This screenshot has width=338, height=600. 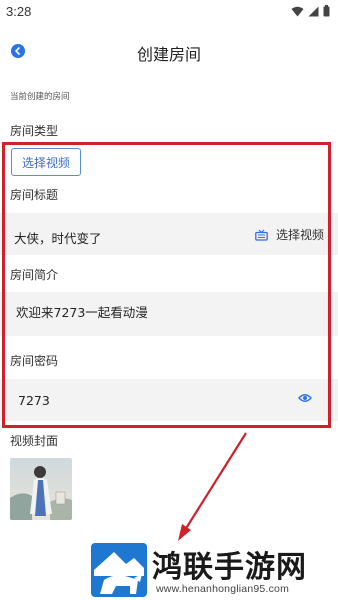 I want to click on watermark: 鸿联手游网 www.henanhonglian95.com, so click(x=214, y=570).